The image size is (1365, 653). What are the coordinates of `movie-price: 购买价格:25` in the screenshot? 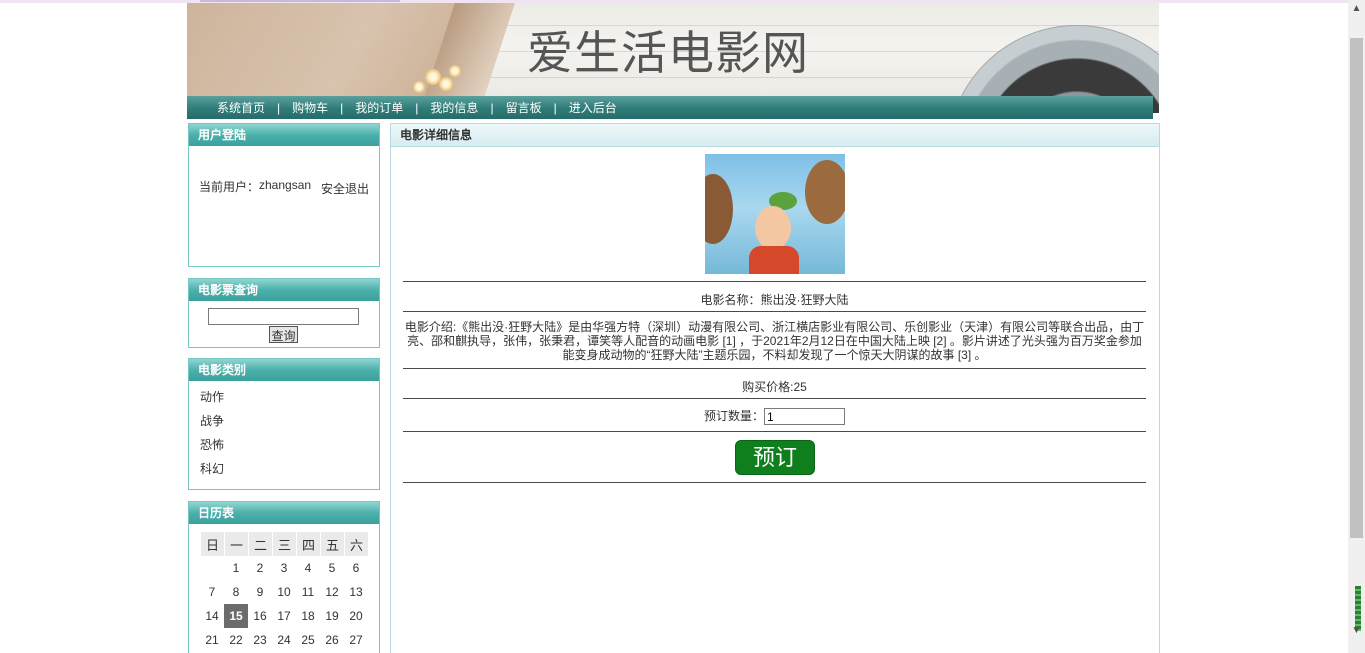 It's located at (774, 387).